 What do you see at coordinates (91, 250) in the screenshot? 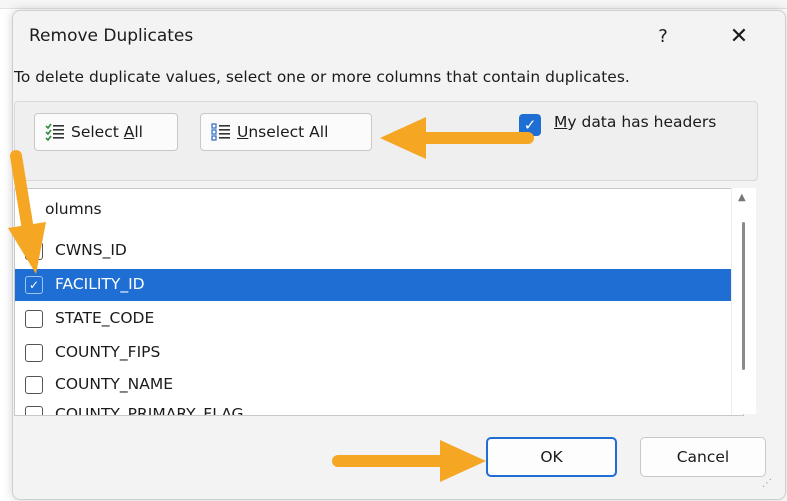
I see `column-label: CWNS_ID` at bounding box center [91, 250].